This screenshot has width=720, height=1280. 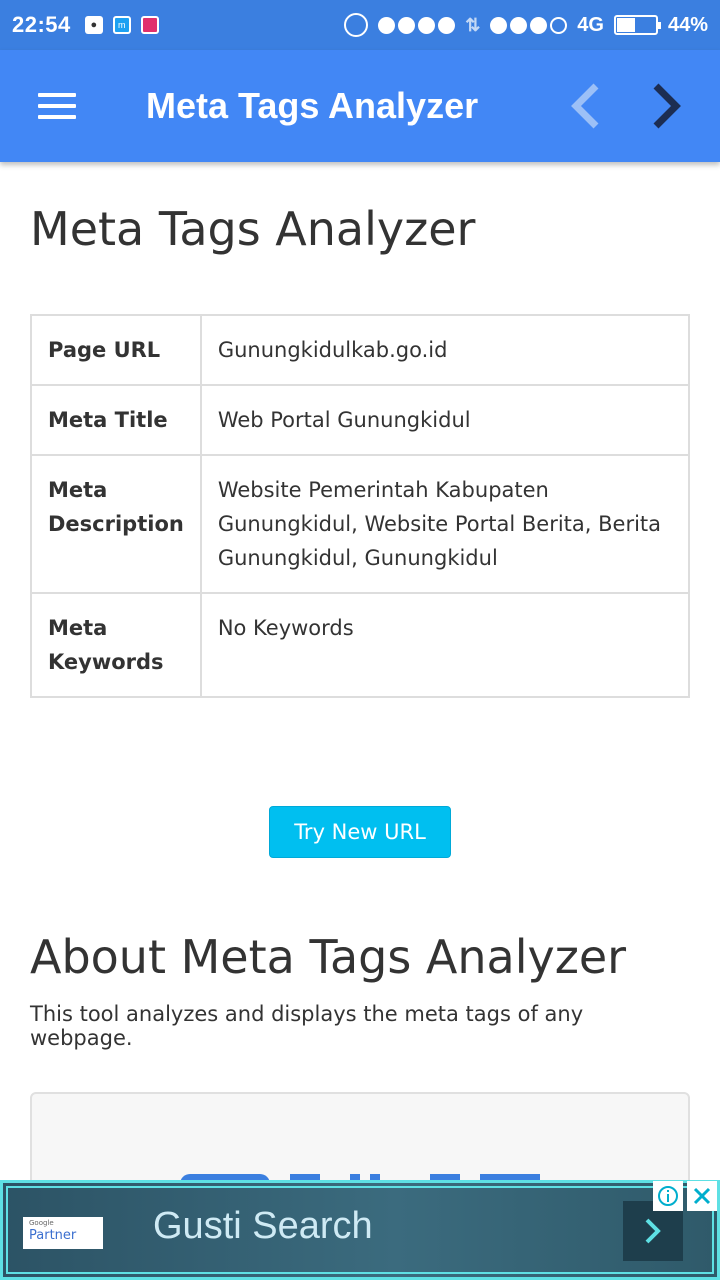 I want to click on table-row: Meta Keywords No Keywords, so click(x=360, y=645).